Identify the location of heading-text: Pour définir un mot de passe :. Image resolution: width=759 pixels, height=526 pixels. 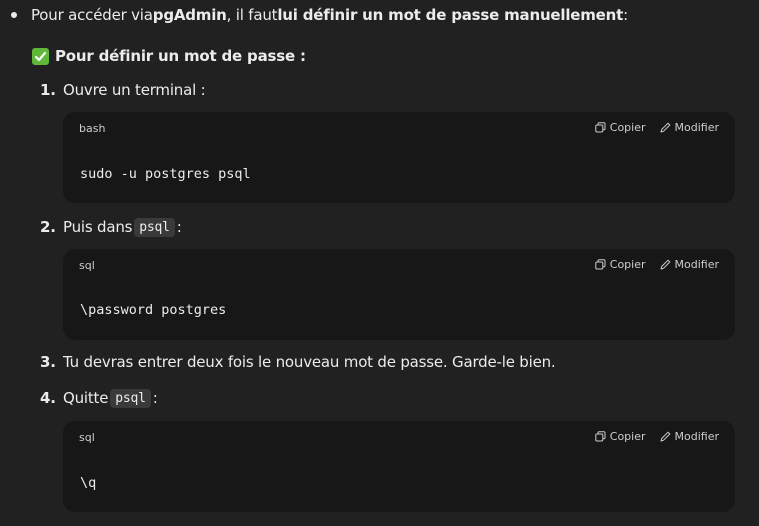
(180, 56).